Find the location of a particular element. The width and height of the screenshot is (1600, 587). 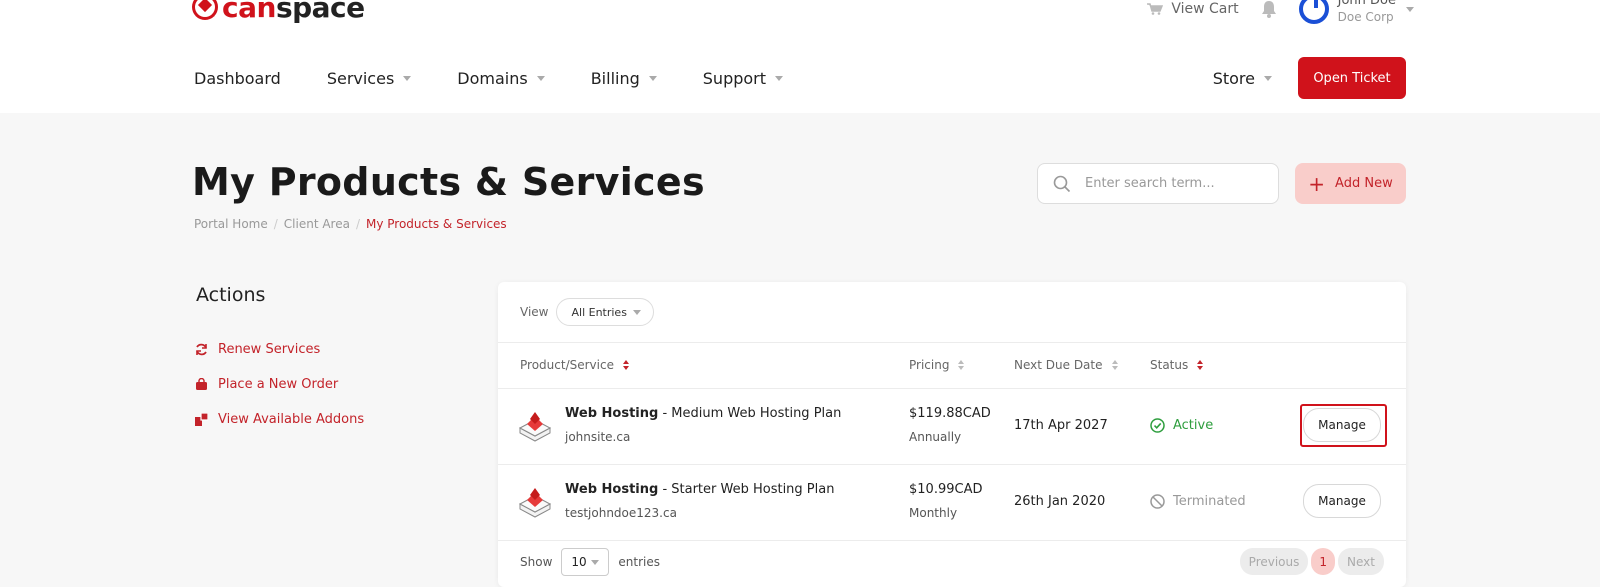

action-label: Place a New Order is located at coordinates (278, 384).